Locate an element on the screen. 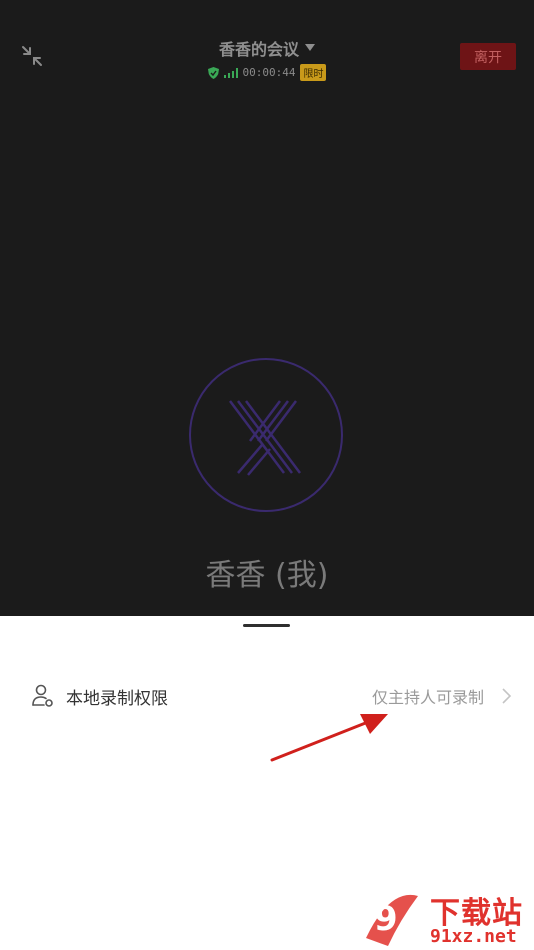 This screenshot has width=534, height=950. signal-icon is located at coordinates (230, 72).